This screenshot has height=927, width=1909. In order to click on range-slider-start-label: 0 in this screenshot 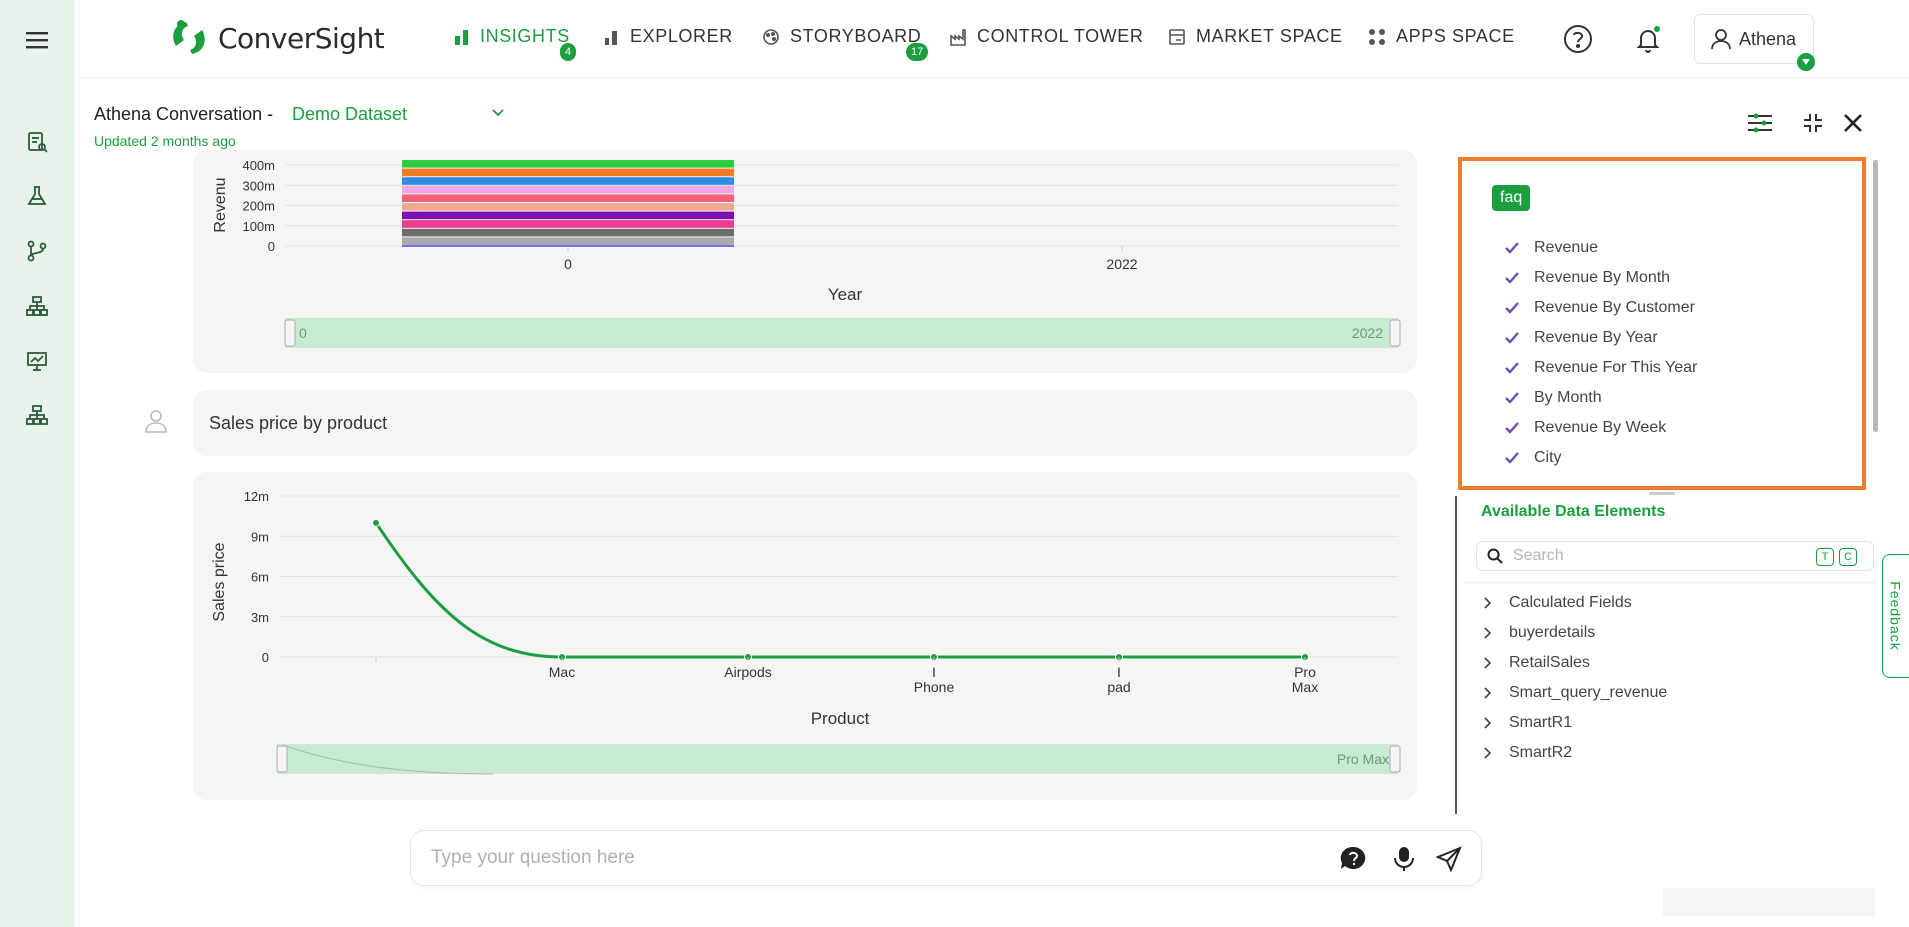, I will do `click(303, 333)`.